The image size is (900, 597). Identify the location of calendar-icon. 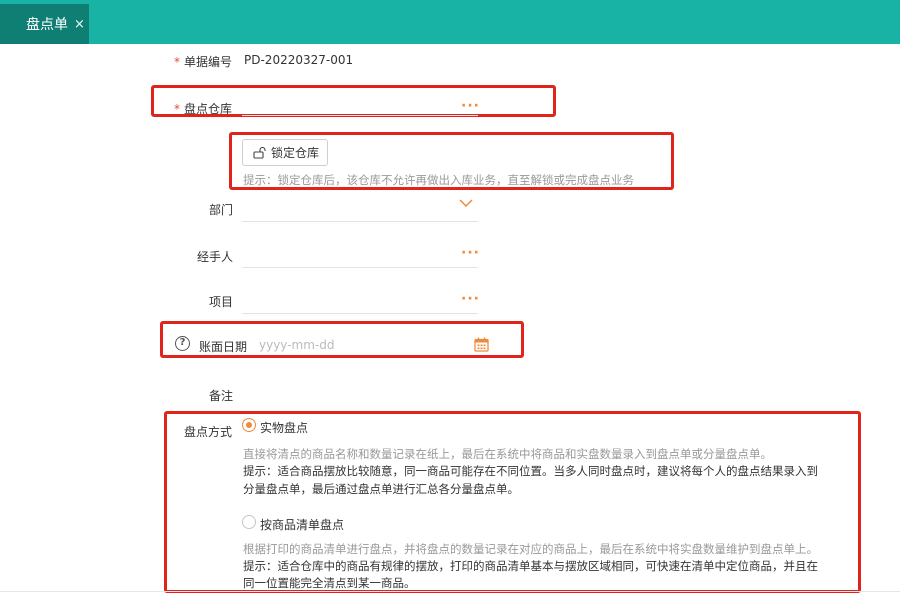
(481, 344).